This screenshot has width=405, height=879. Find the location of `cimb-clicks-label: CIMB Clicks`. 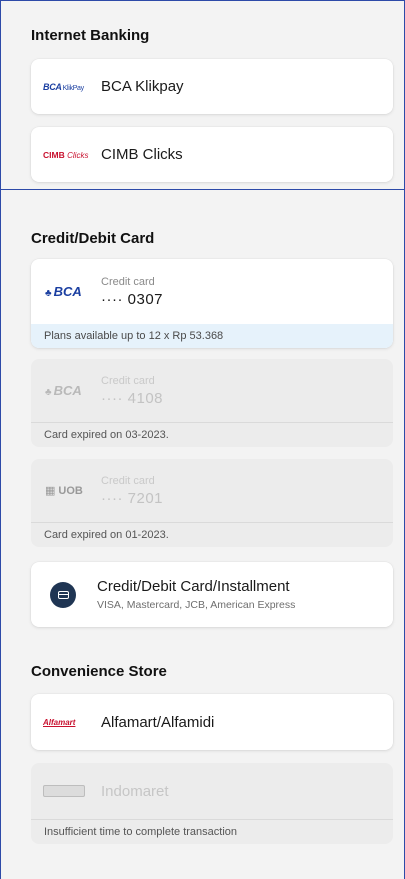

cimb-clicks-label: CIMB Clicks is located at coordinates (142, 154).